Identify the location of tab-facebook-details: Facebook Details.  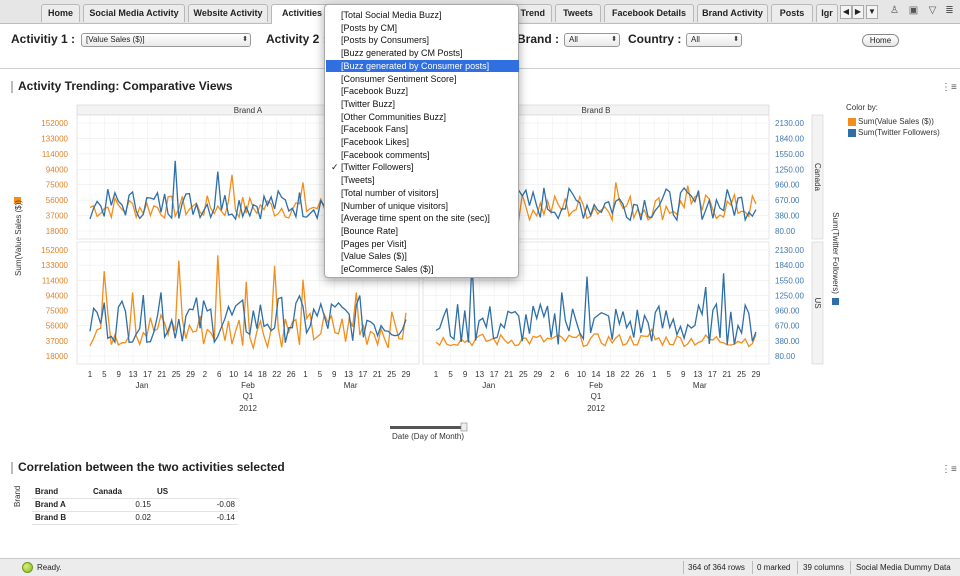
(649, 13).